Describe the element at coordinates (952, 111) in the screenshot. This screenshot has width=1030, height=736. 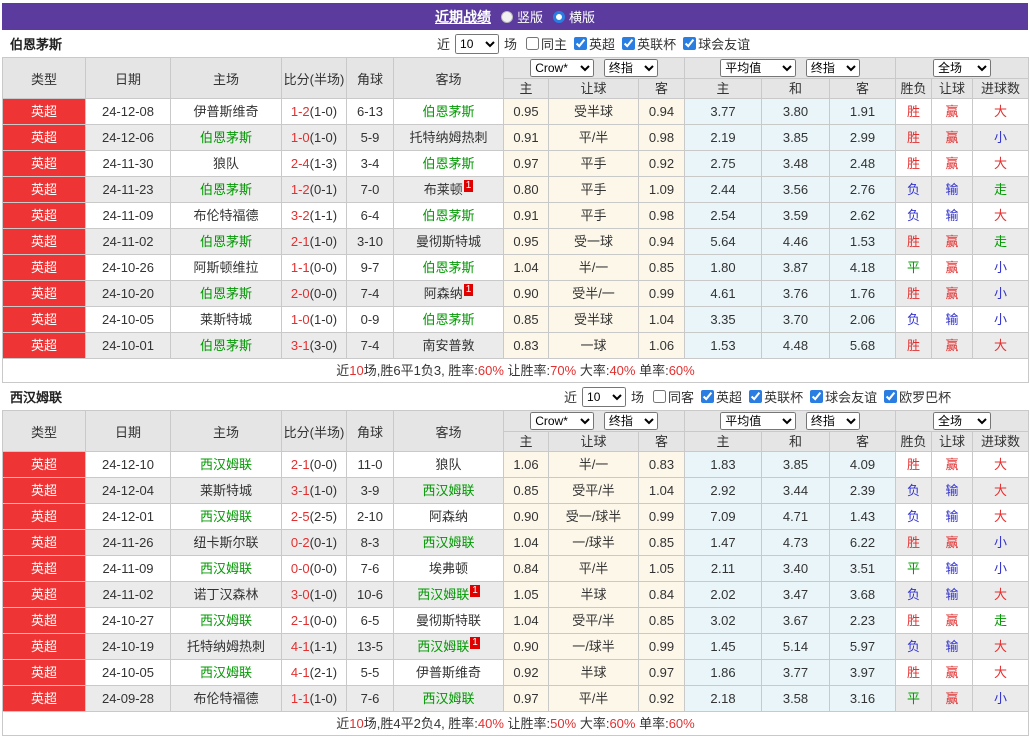
I see `handicap-result-cell: 赢` at that location.